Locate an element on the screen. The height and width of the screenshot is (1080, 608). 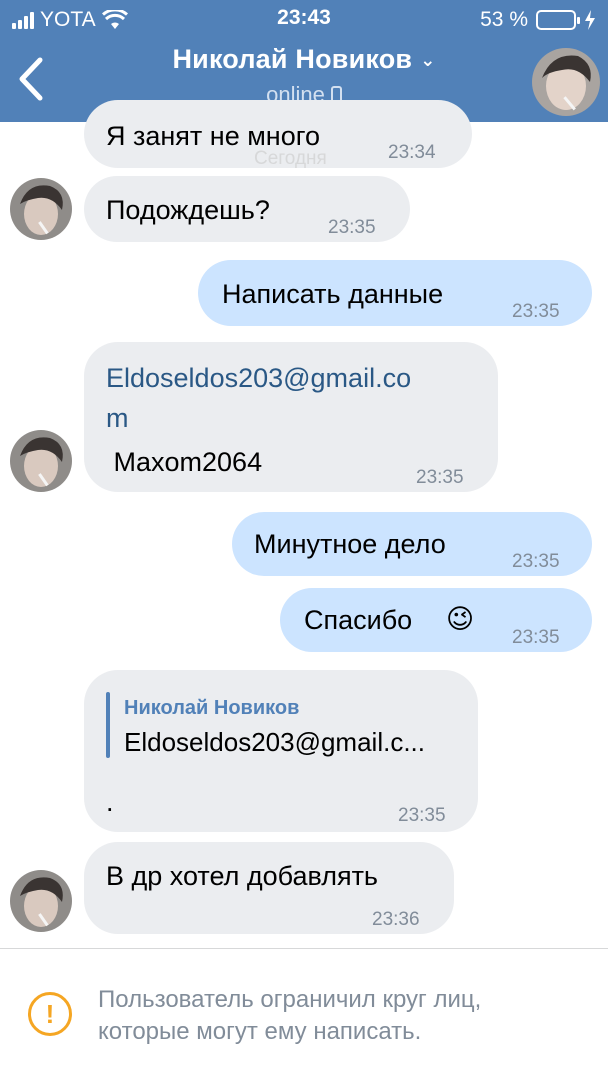
battery-percent: 53 % is located at coordinates (504, 19).